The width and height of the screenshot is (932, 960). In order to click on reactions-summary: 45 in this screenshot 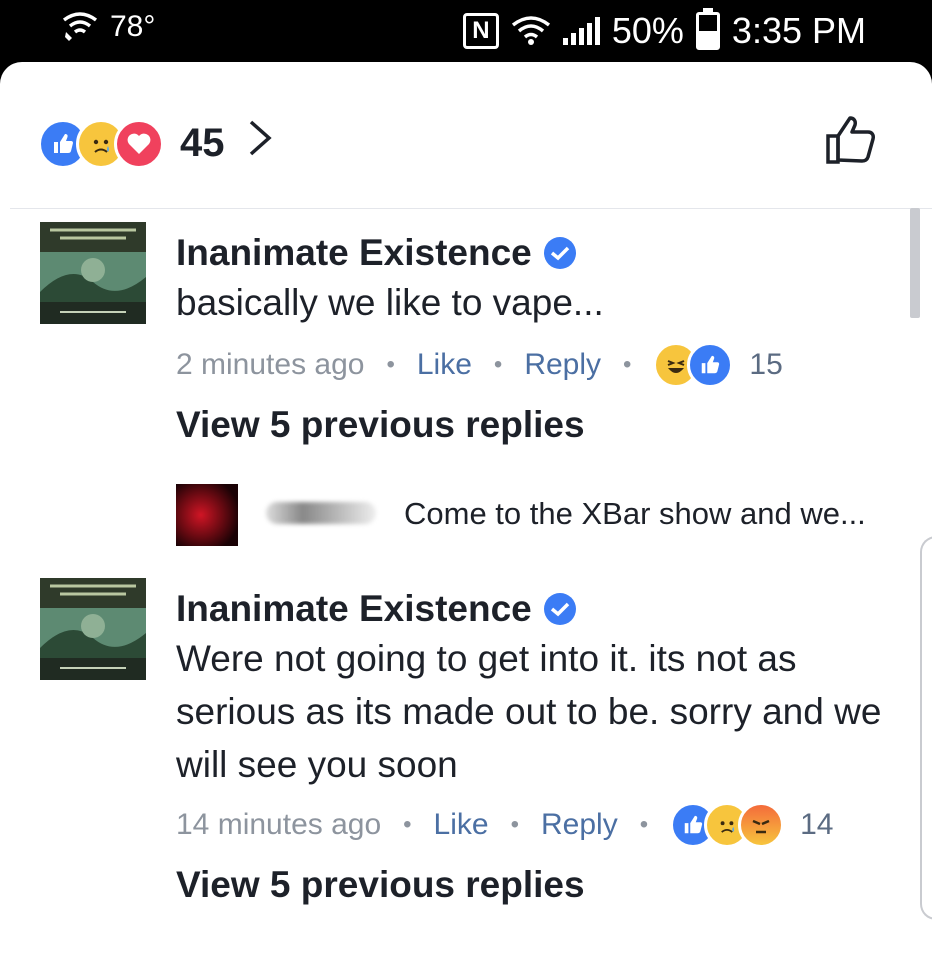, I will do `click(155, 143)`.